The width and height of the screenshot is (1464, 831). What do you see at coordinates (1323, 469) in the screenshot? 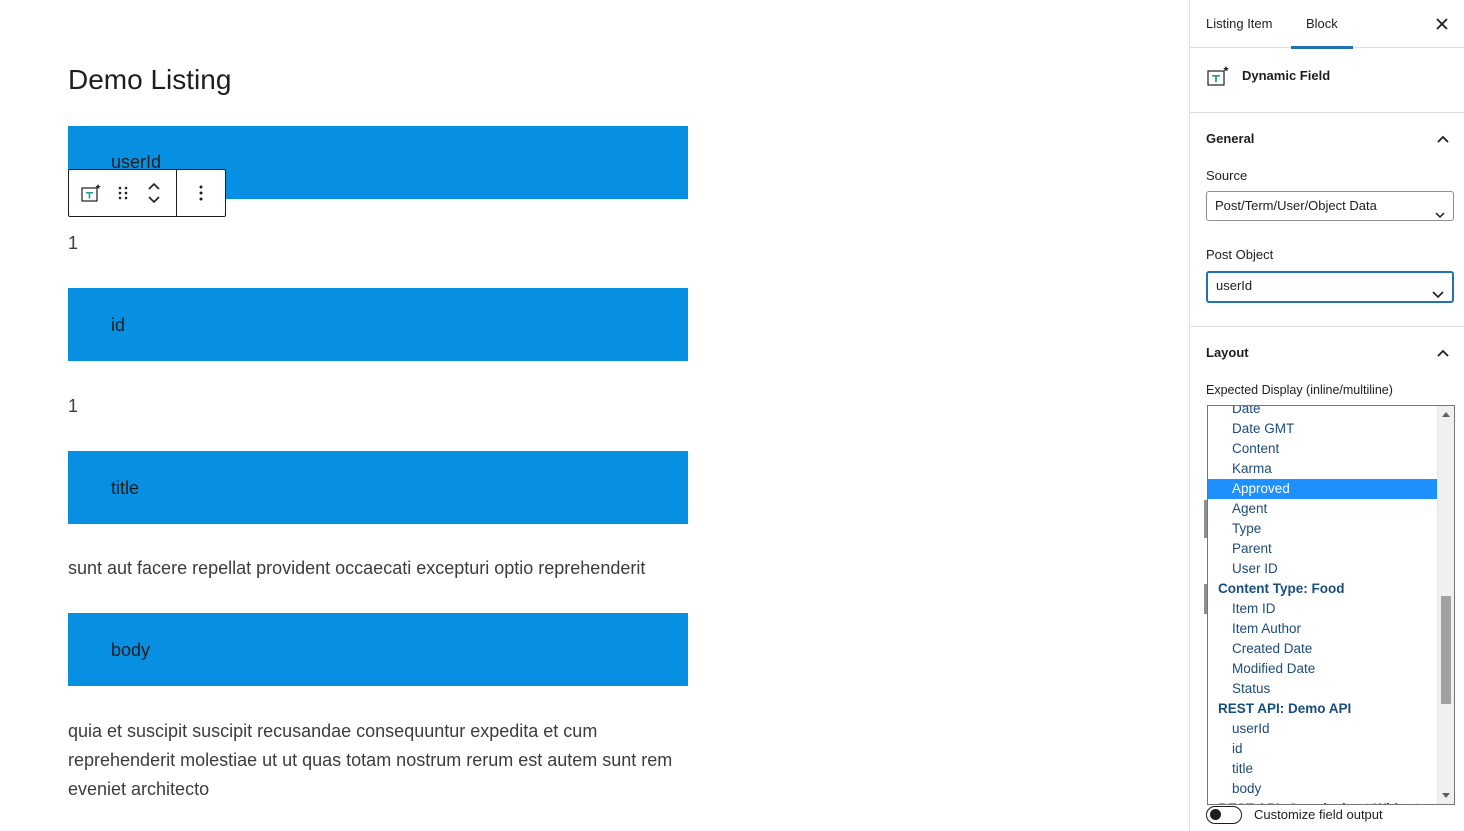
I see `listbox-option: Karma` at bounding box center [1323, 469].